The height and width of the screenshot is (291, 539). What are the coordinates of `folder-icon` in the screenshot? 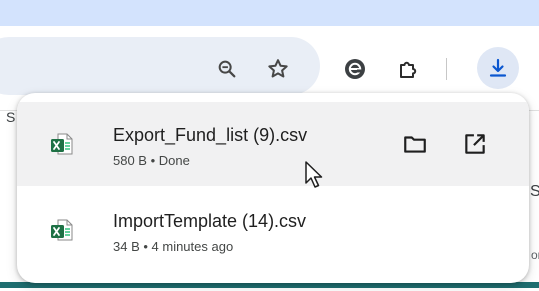 It's located at (415, 144).